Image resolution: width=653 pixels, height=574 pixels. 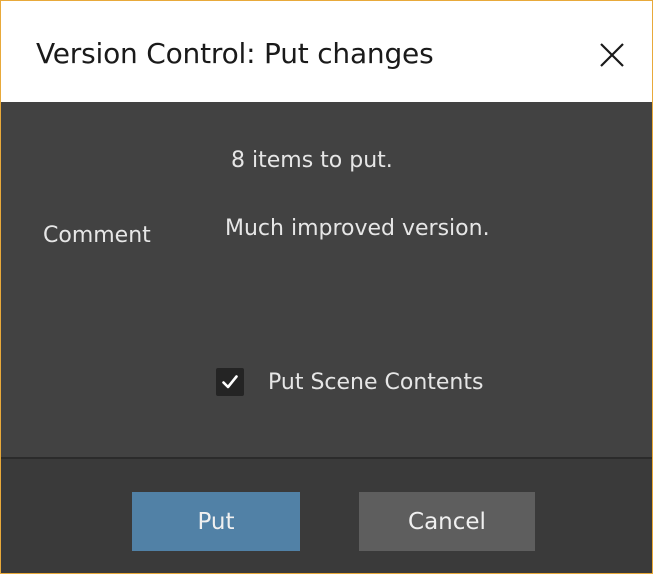 I want to click on put-scene-contents-checkbox, so click(x=230, y=382).